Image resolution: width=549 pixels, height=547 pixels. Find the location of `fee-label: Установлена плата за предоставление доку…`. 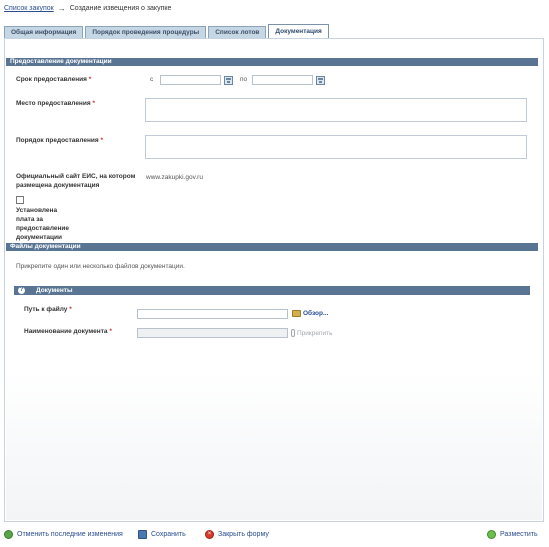

fee-label: Установлена плата за предоставление доку… is located at coordinates (43, 224).